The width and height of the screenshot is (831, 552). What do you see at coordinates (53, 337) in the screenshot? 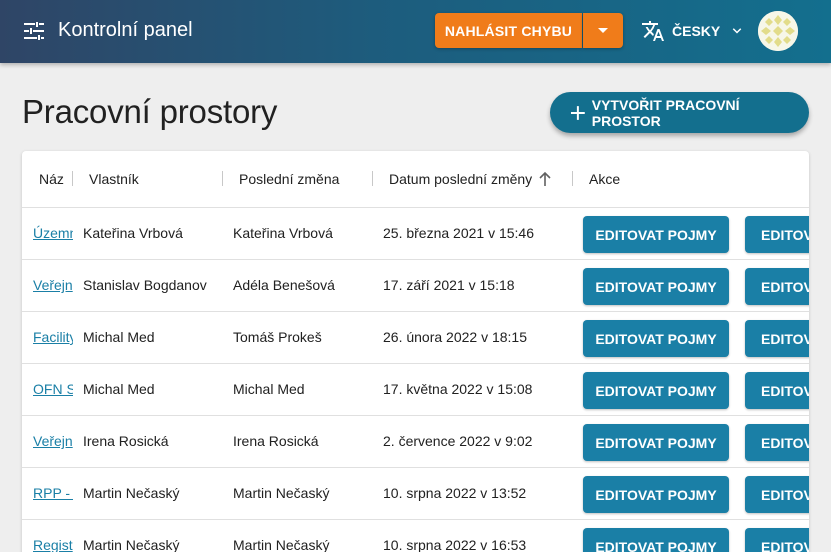
I see `workspace-name-link: Facility` at bounding box center [53, 337].